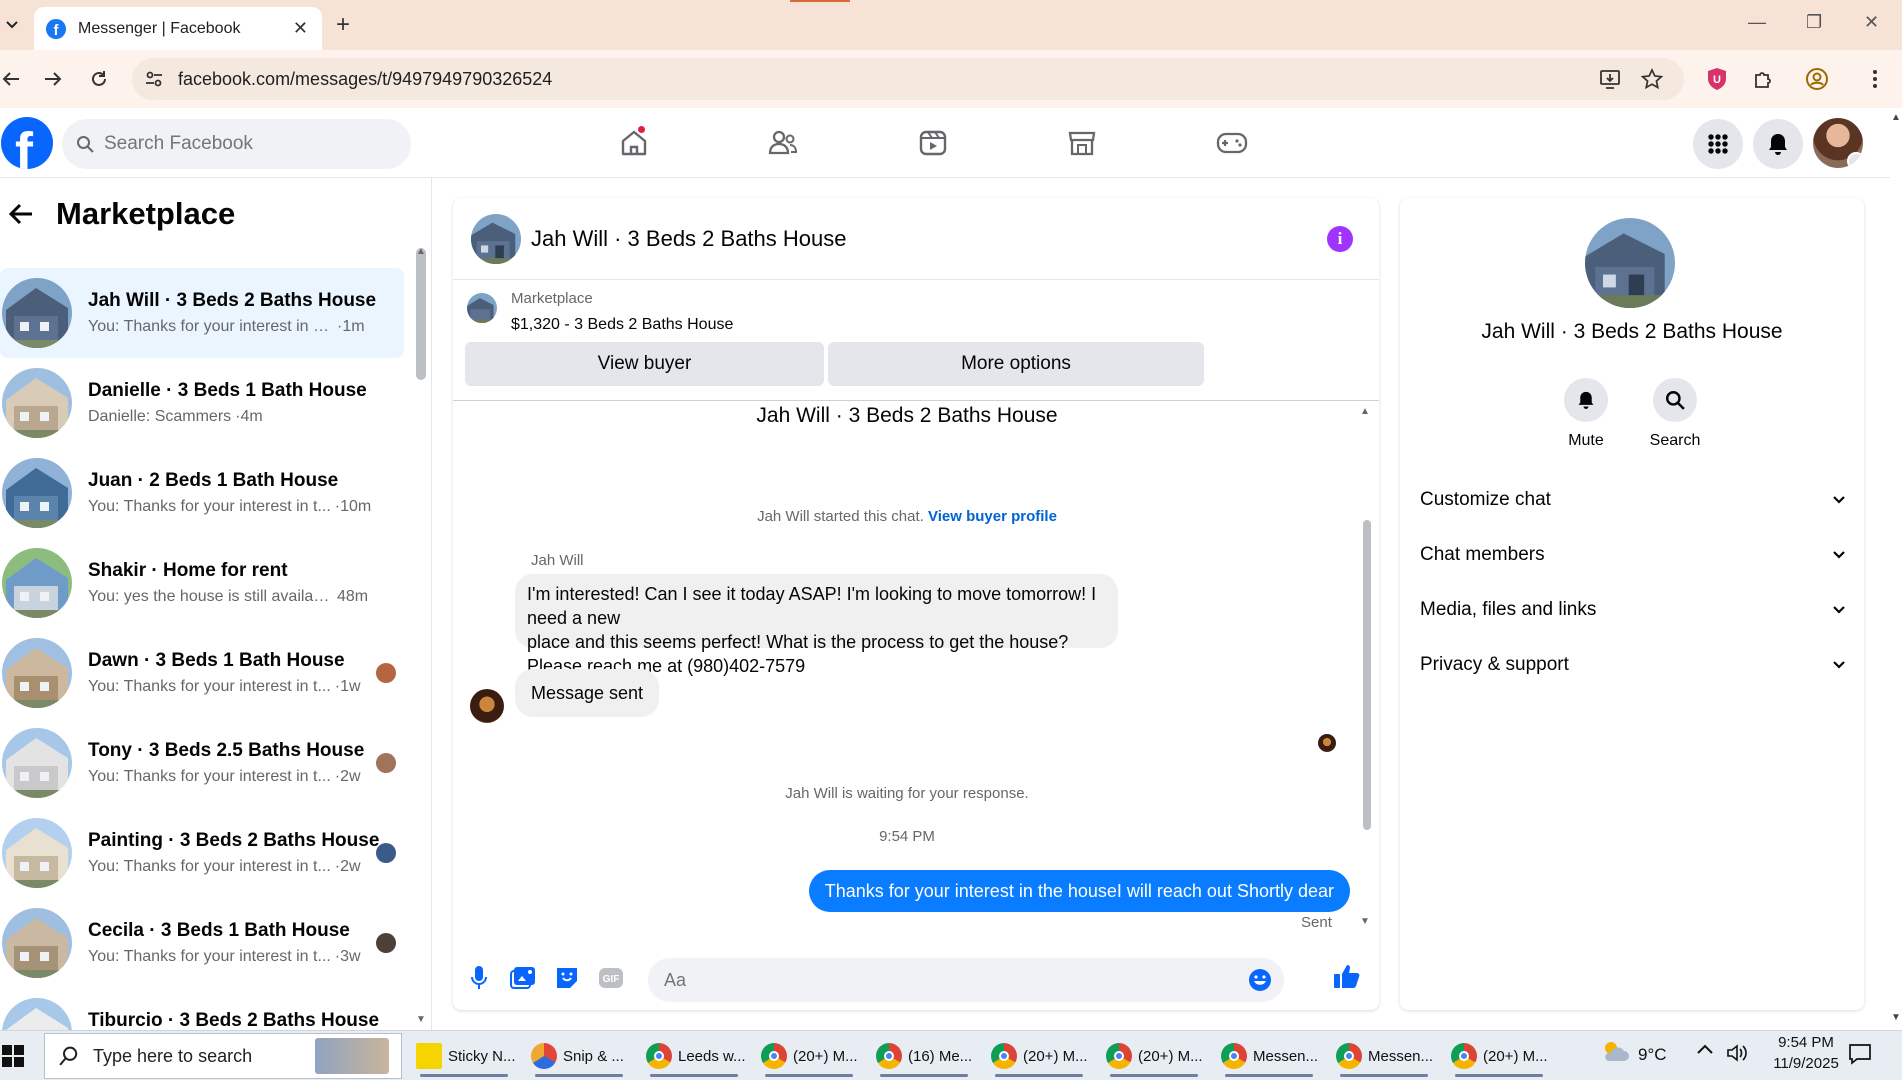 This screenshot has height=1080, width=1902. Describe the element at coordinates (99, 79) in the screenshot. I see `reload-icon` at that location.